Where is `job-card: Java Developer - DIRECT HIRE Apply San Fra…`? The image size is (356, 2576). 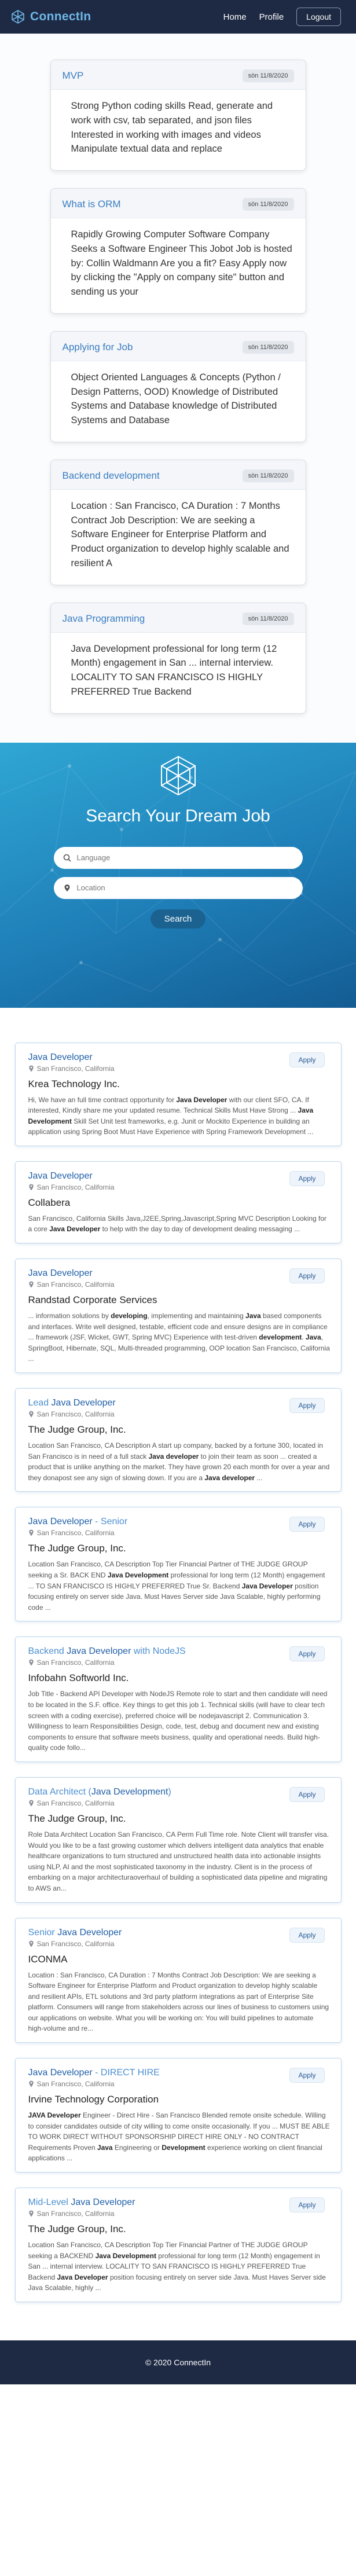
job-card: Java Developer - DIRECT HIRE Apply San Fra… is located at coordinates (178, 2115).